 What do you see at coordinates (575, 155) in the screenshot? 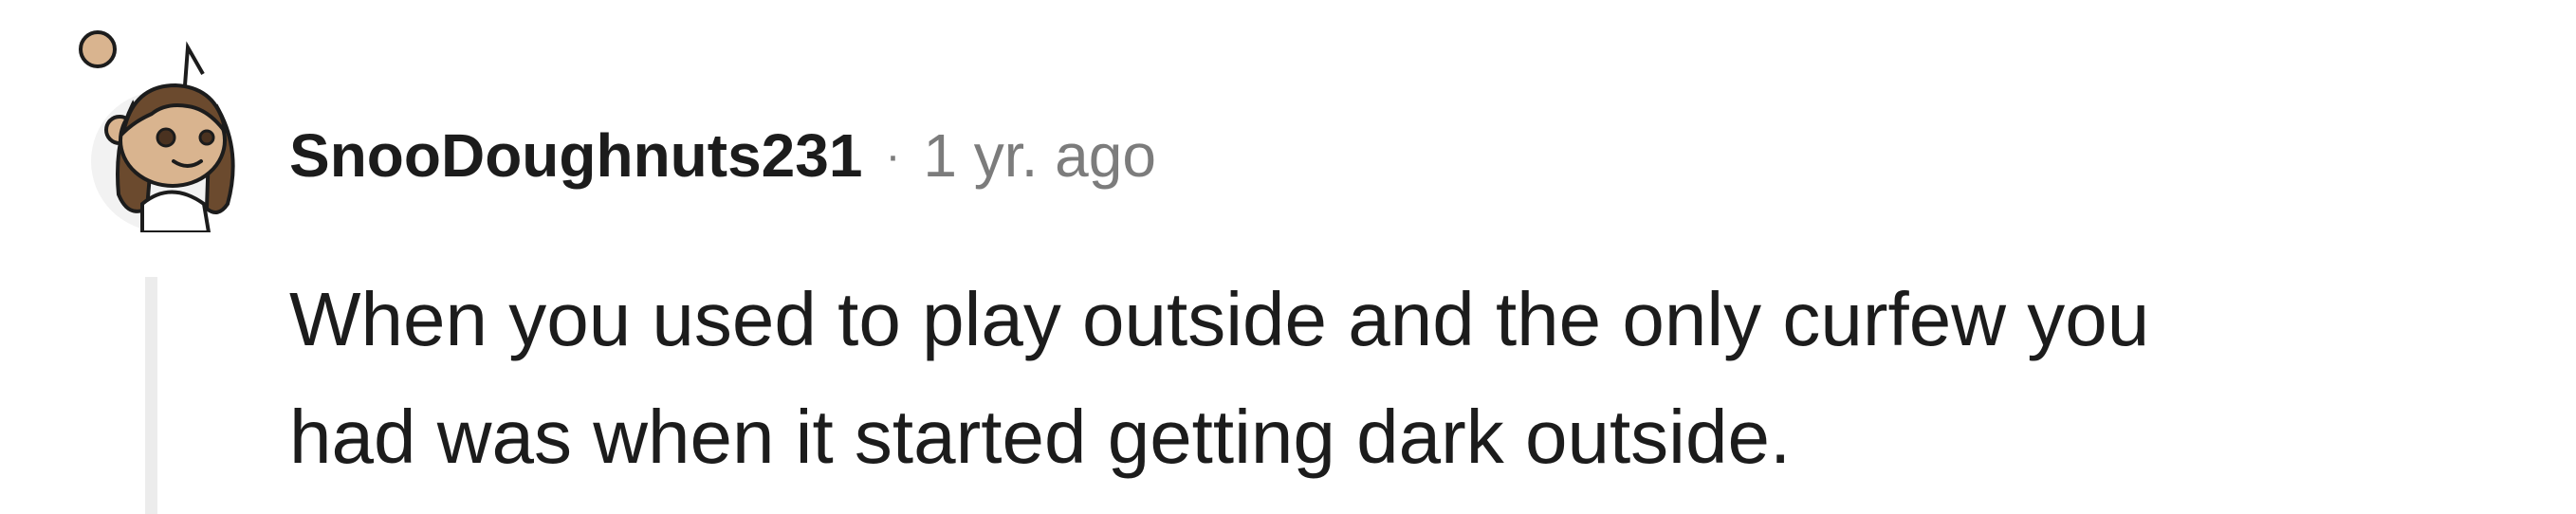
I see `username-link: SnooDoughnuts231` at bounding box center [575, 155].